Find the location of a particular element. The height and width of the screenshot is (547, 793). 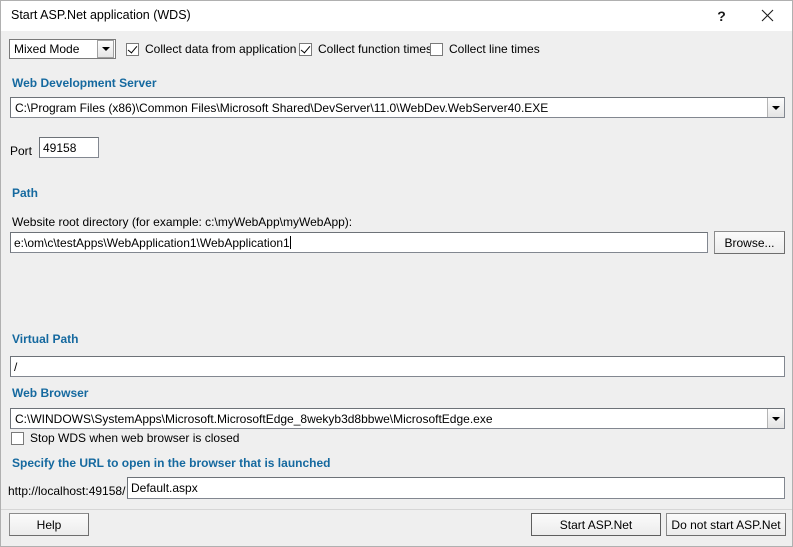

do-not-start-aspnet-button: Do not start ASP.Net is located at coordinates (726, 524).